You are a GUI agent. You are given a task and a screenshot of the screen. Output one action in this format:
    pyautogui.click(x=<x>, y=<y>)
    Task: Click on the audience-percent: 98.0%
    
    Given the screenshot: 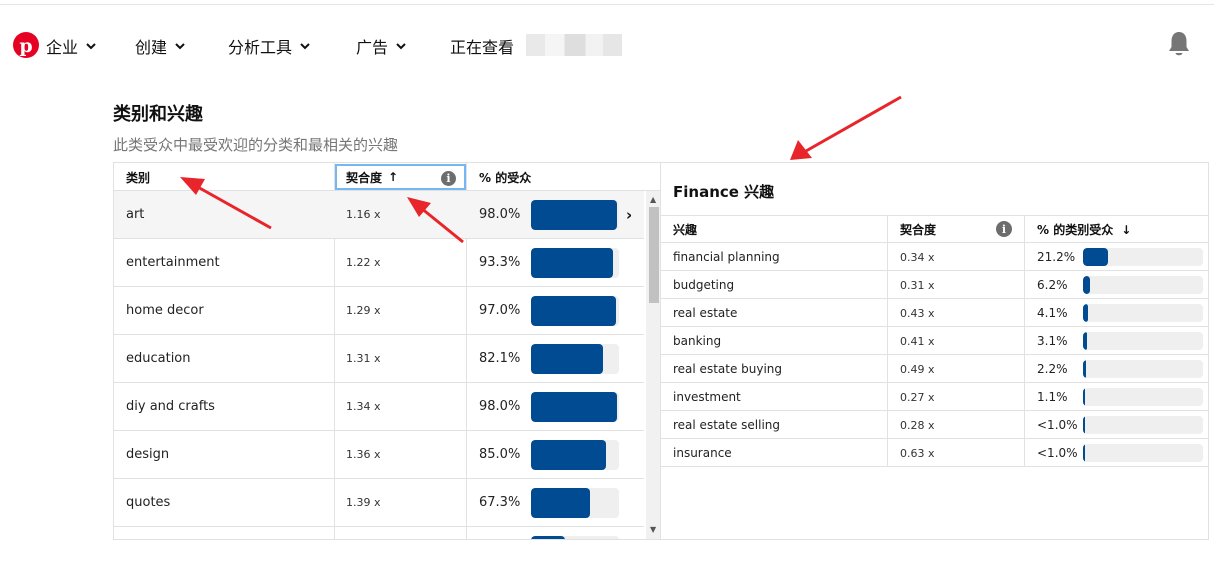 What is the action you would take?
    pyautogui.click(x=500, y=406)
    